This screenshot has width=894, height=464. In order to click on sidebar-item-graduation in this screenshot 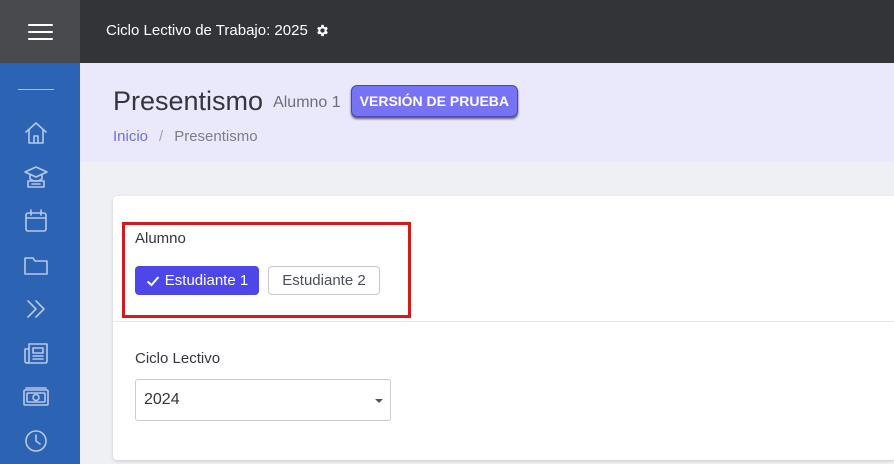, I will do `click(36, 177)`.